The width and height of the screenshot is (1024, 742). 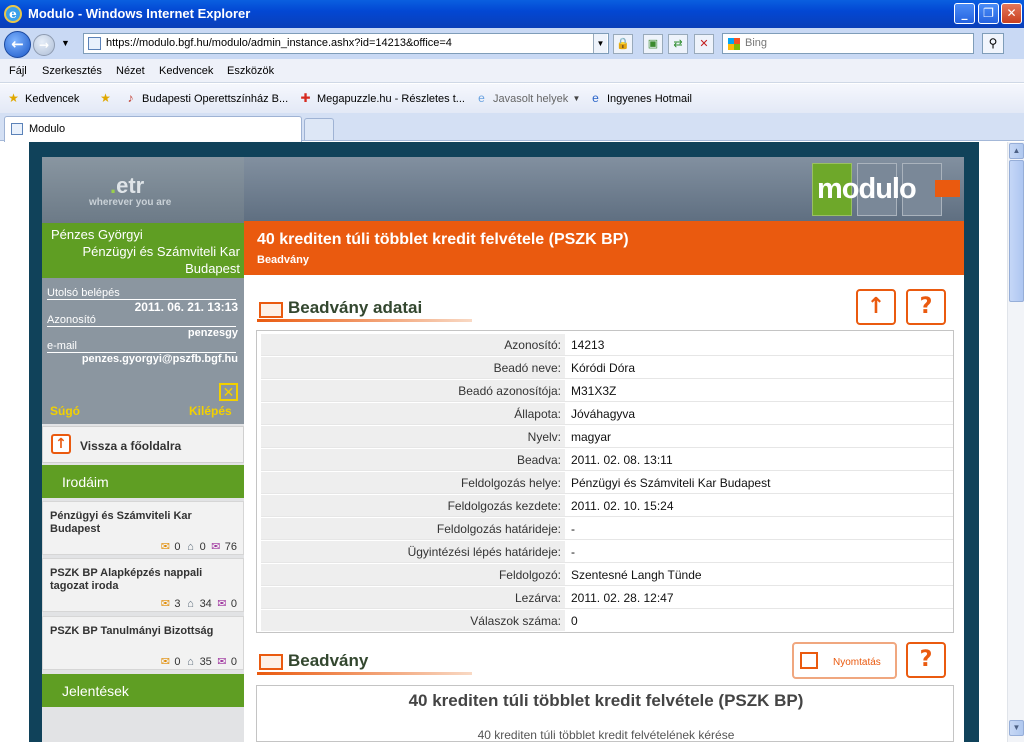 What do you see at coordinates (130, 98) in the screenshot?
I see `operetta-icon: ♪` at bounding box center [130, 98].